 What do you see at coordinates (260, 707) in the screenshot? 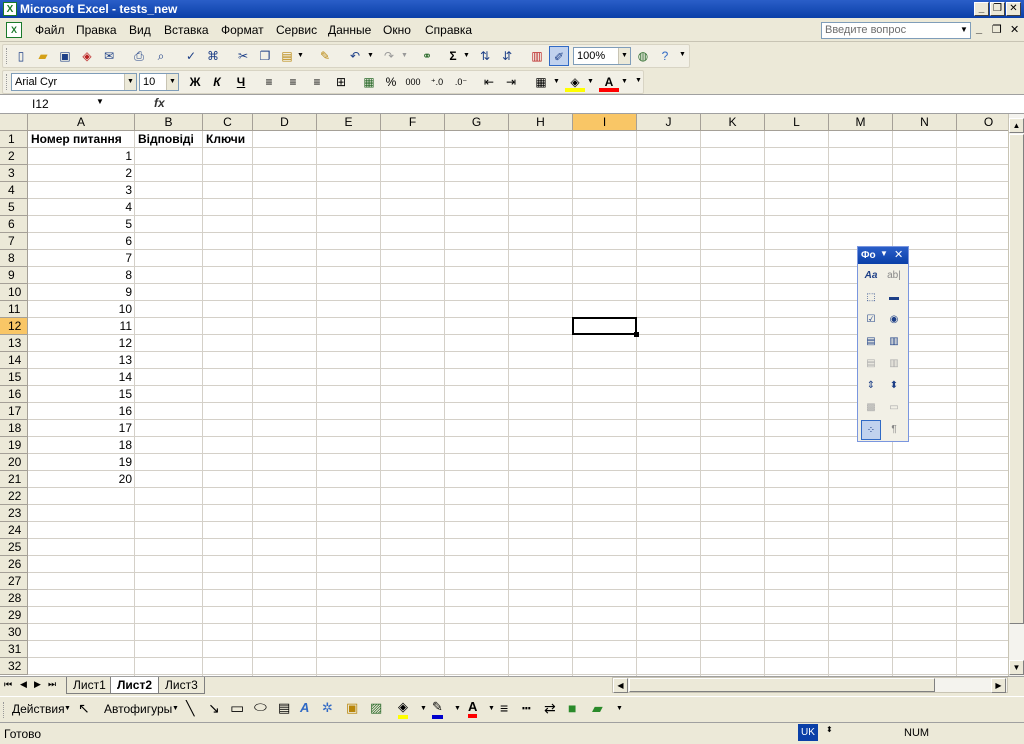
I see `oval-icon: ⬭` at bounding box center [260, 707].